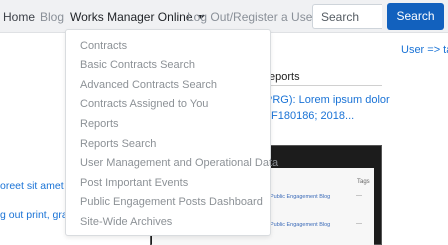  Describe the element at coordinates (19, 17) in the screenshot. I see `nav-home-link: Home` at that location.